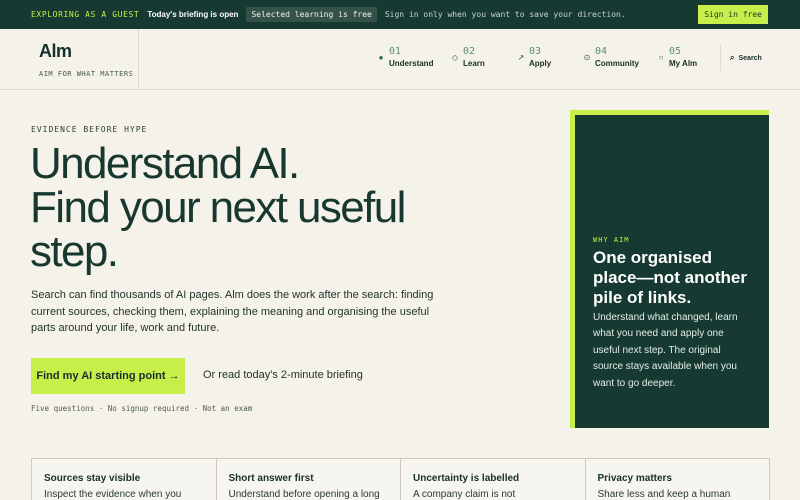  What do you see at coordinates (540, 63) in the screenshot?
I see `nav-label: Apply` at bounding box center [540, 63].